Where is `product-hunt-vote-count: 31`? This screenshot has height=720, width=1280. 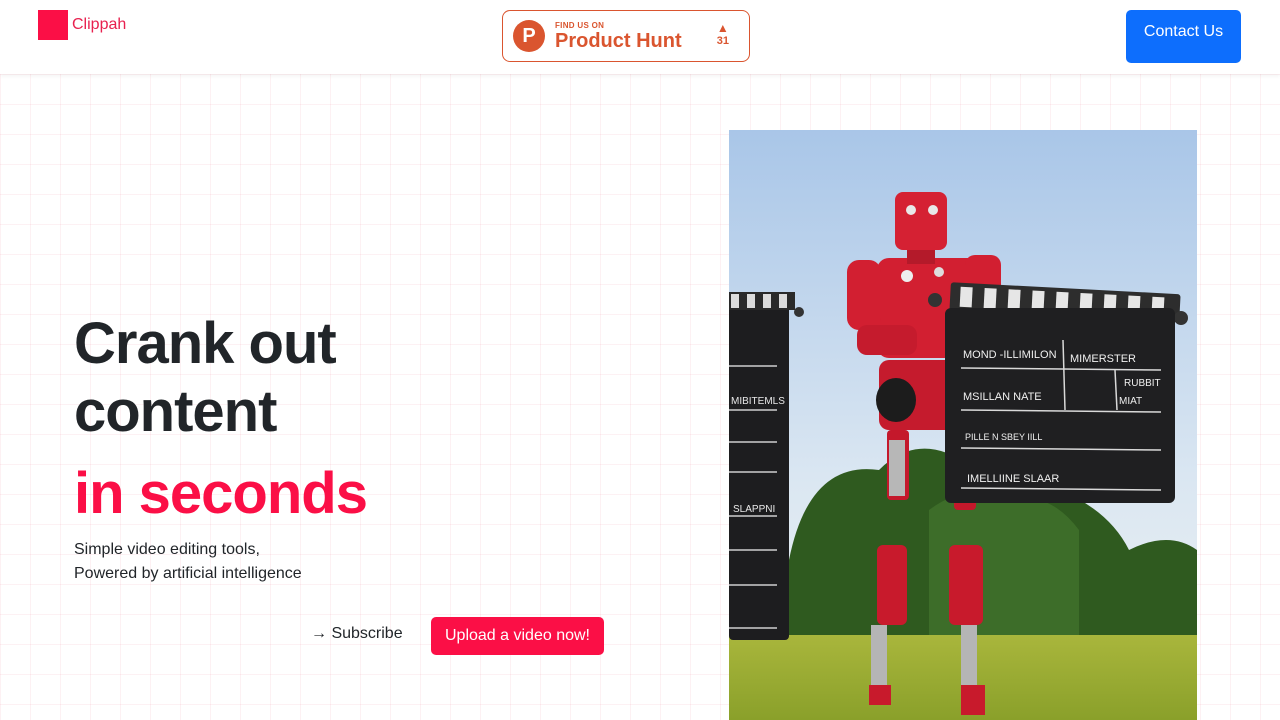
product-hunt-vote-count: 31 is located at coordinates (722, 41).